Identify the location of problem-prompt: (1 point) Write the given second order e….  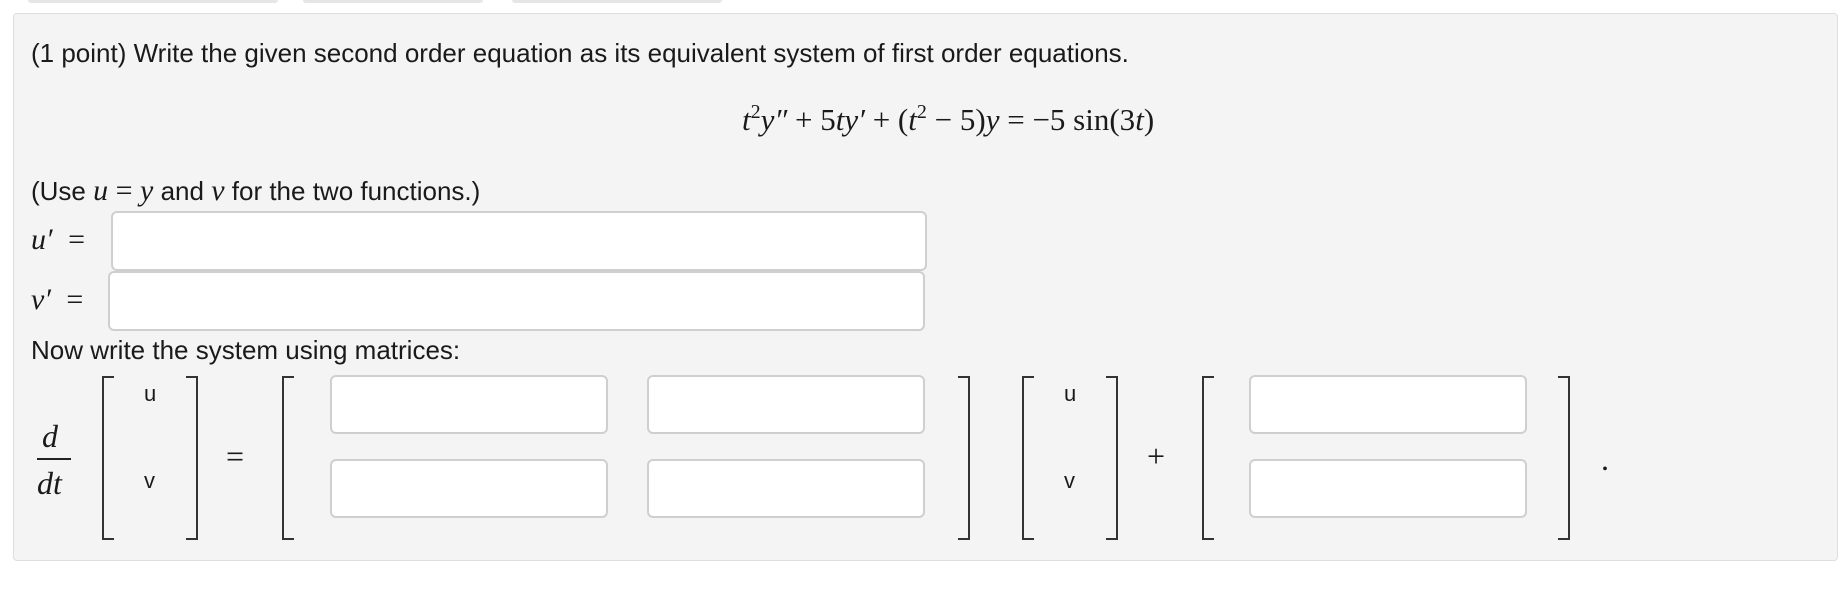
(580, 53).